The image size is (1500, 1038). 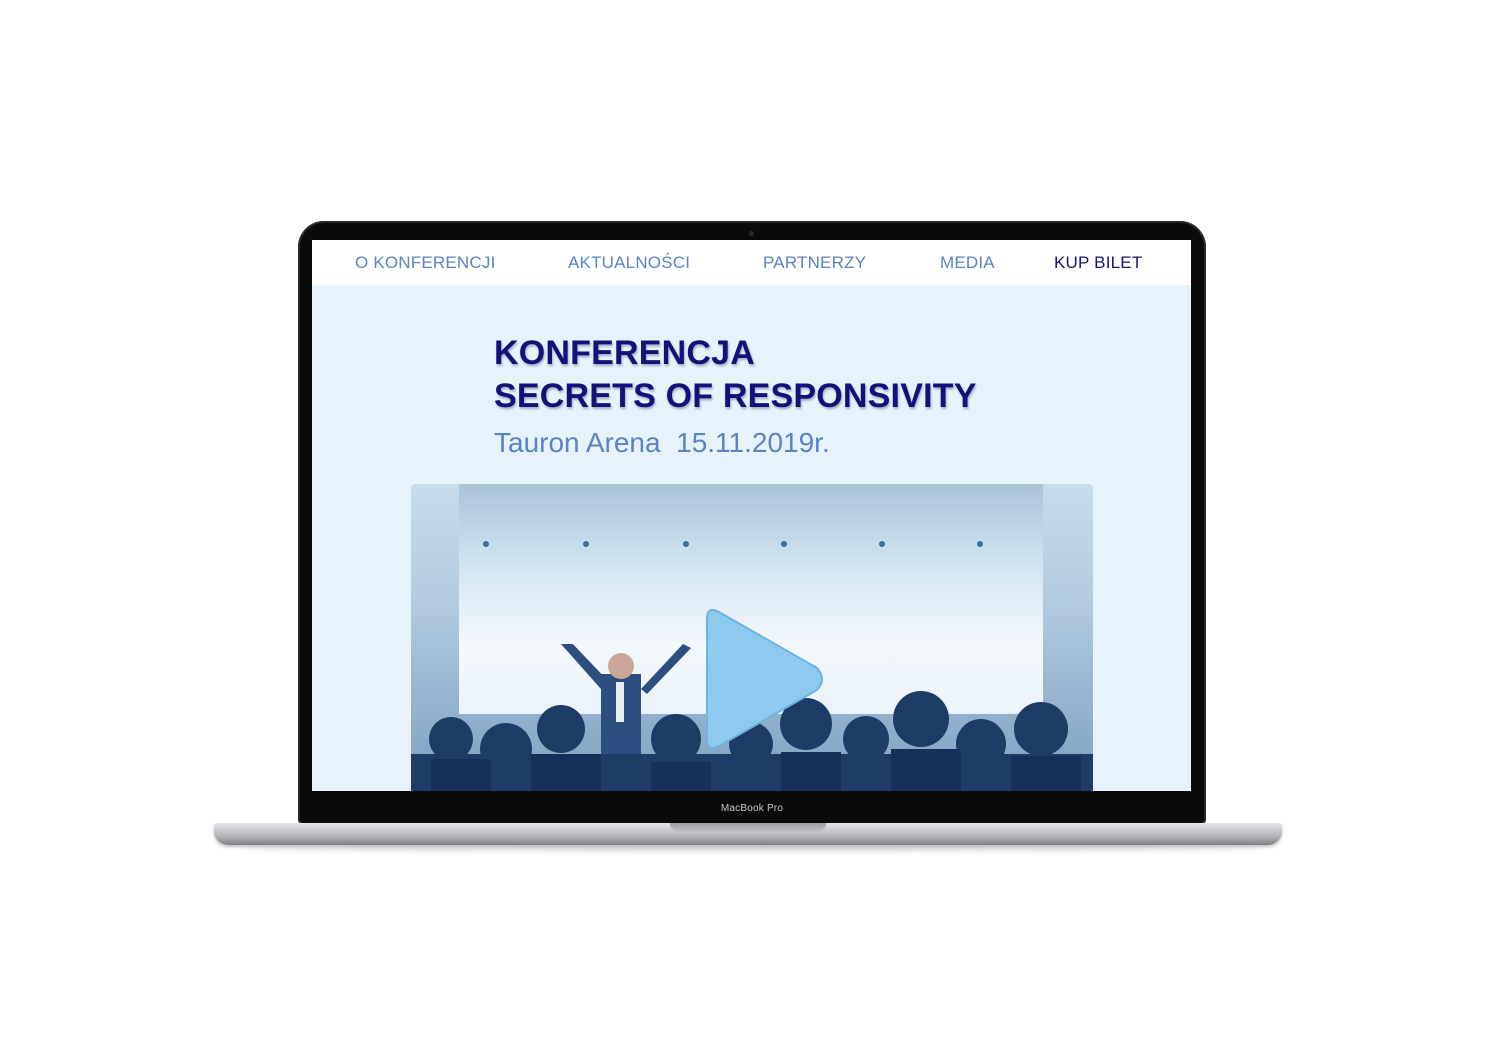 What do you see at coordinates (735, 375) in the screenshot?
I see `hero-title: KONFERENCJA SECRETS OF RESPONSIVITY` at bounding box center [735, 375].